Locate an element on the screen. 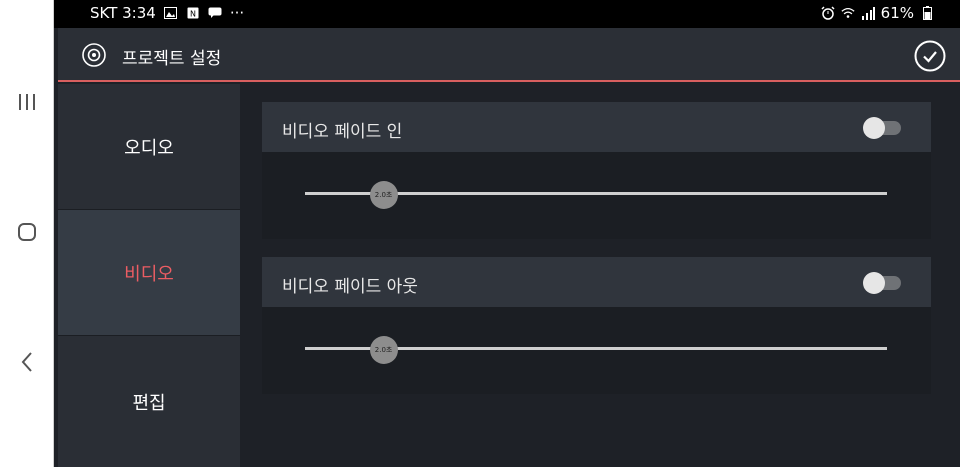  signal-icon is located at coordinates (868, 13).